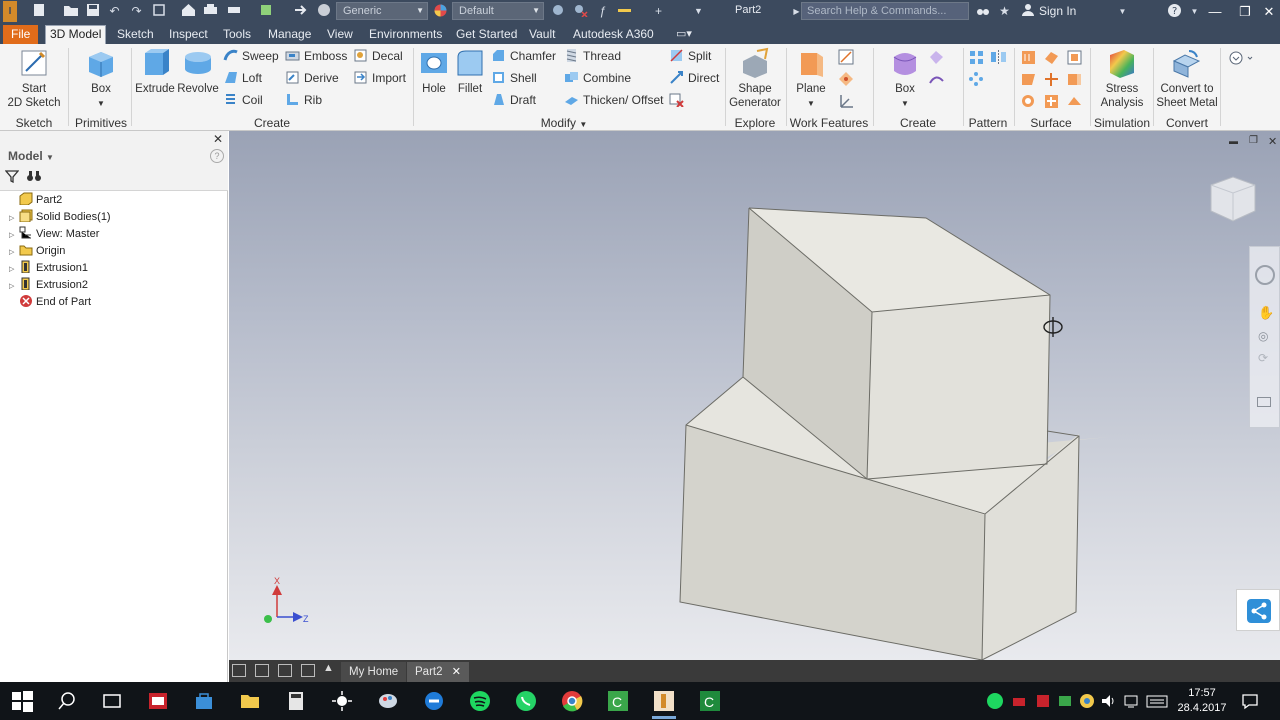 This screenshot has width=1280, height=720. Describe the element at coordinates (564, 123) in the screenshot. I see `panel-title-modify: Modify ▼` at that location.